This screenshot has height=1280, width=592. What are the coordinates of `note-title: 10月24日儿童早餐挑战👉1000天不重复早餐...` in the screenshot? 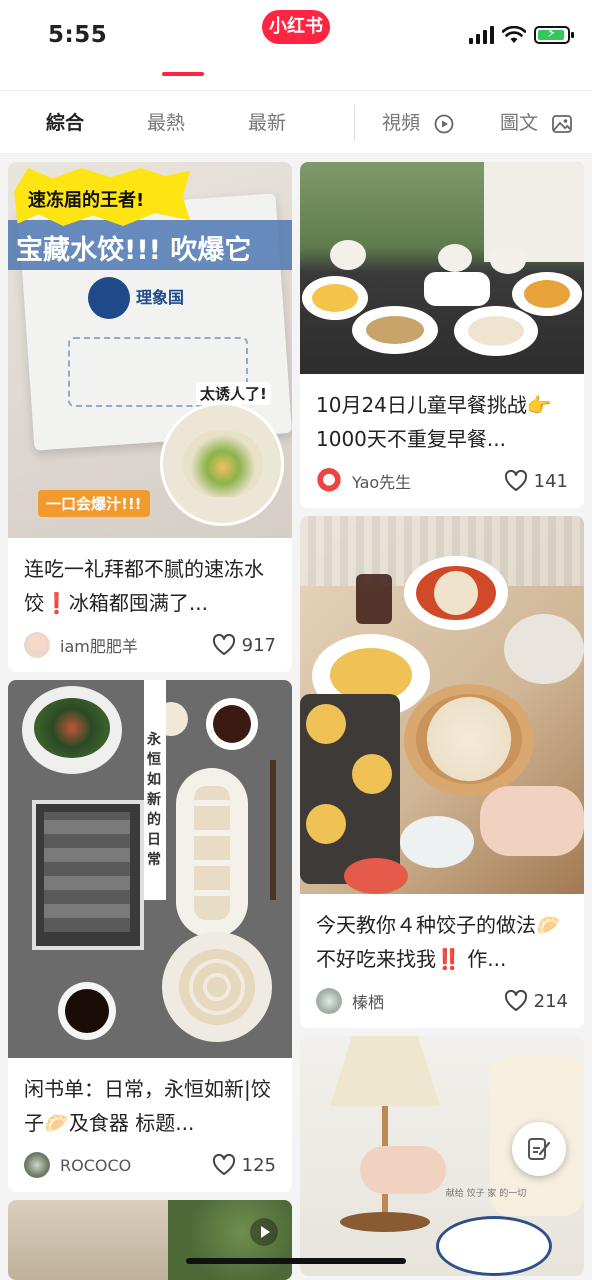 It's located at (434, 422).